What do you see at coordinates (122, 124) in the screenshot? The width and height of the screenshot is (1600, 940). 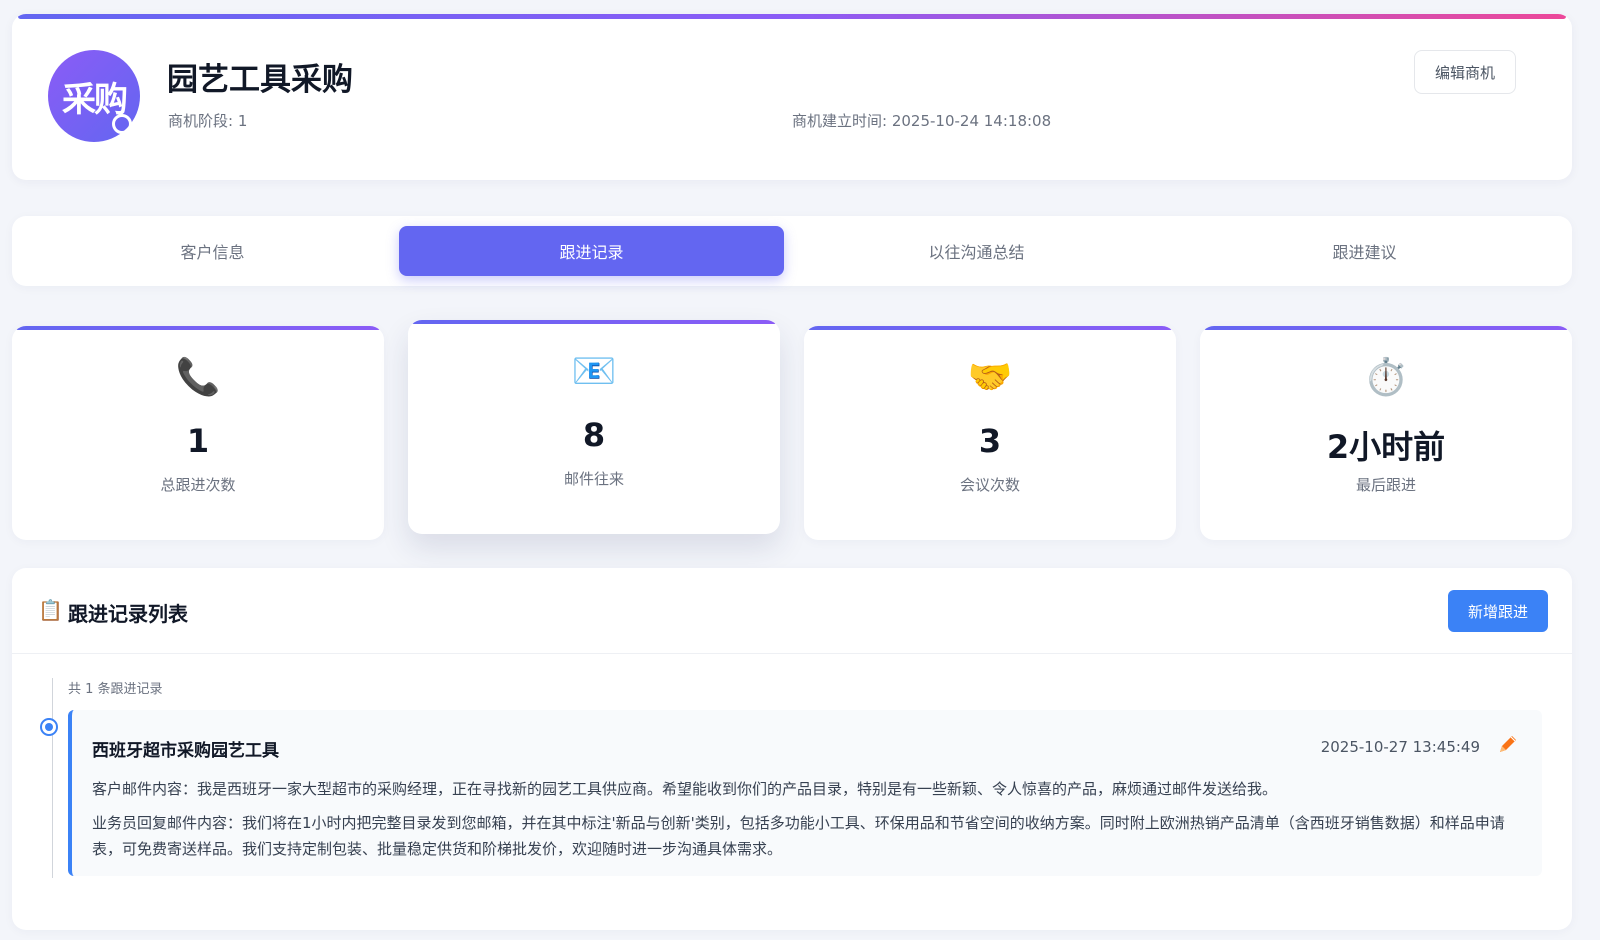 I see `avatar-status-icon` at bounding box center [122, 124].